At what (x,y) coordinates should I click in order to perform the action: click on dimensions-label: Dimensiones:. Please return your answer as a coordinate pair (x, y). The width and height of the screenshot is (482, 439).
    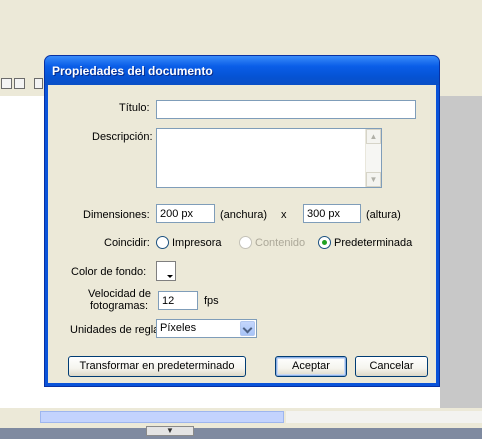
    Looking at the image, I should click on (116, 215).